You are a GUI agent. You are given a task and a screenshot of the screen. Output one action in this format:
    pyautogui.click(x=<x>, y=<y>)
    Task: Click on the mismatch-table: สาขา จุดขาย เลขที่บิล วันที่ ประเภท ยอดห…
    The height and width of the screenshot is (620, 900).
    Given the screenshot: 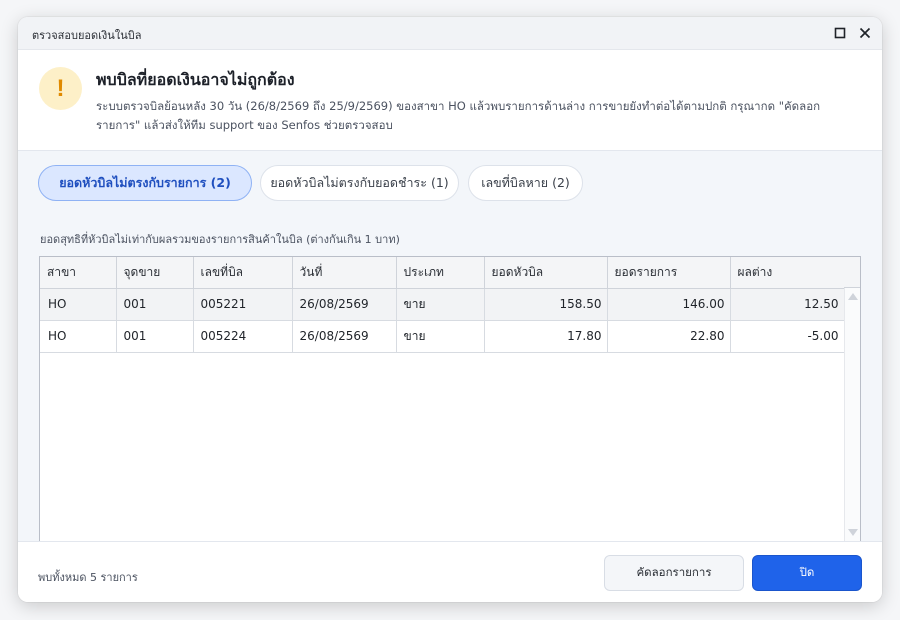 What is the action you would take?
    pyautogui.click(x=442, y=305)
    